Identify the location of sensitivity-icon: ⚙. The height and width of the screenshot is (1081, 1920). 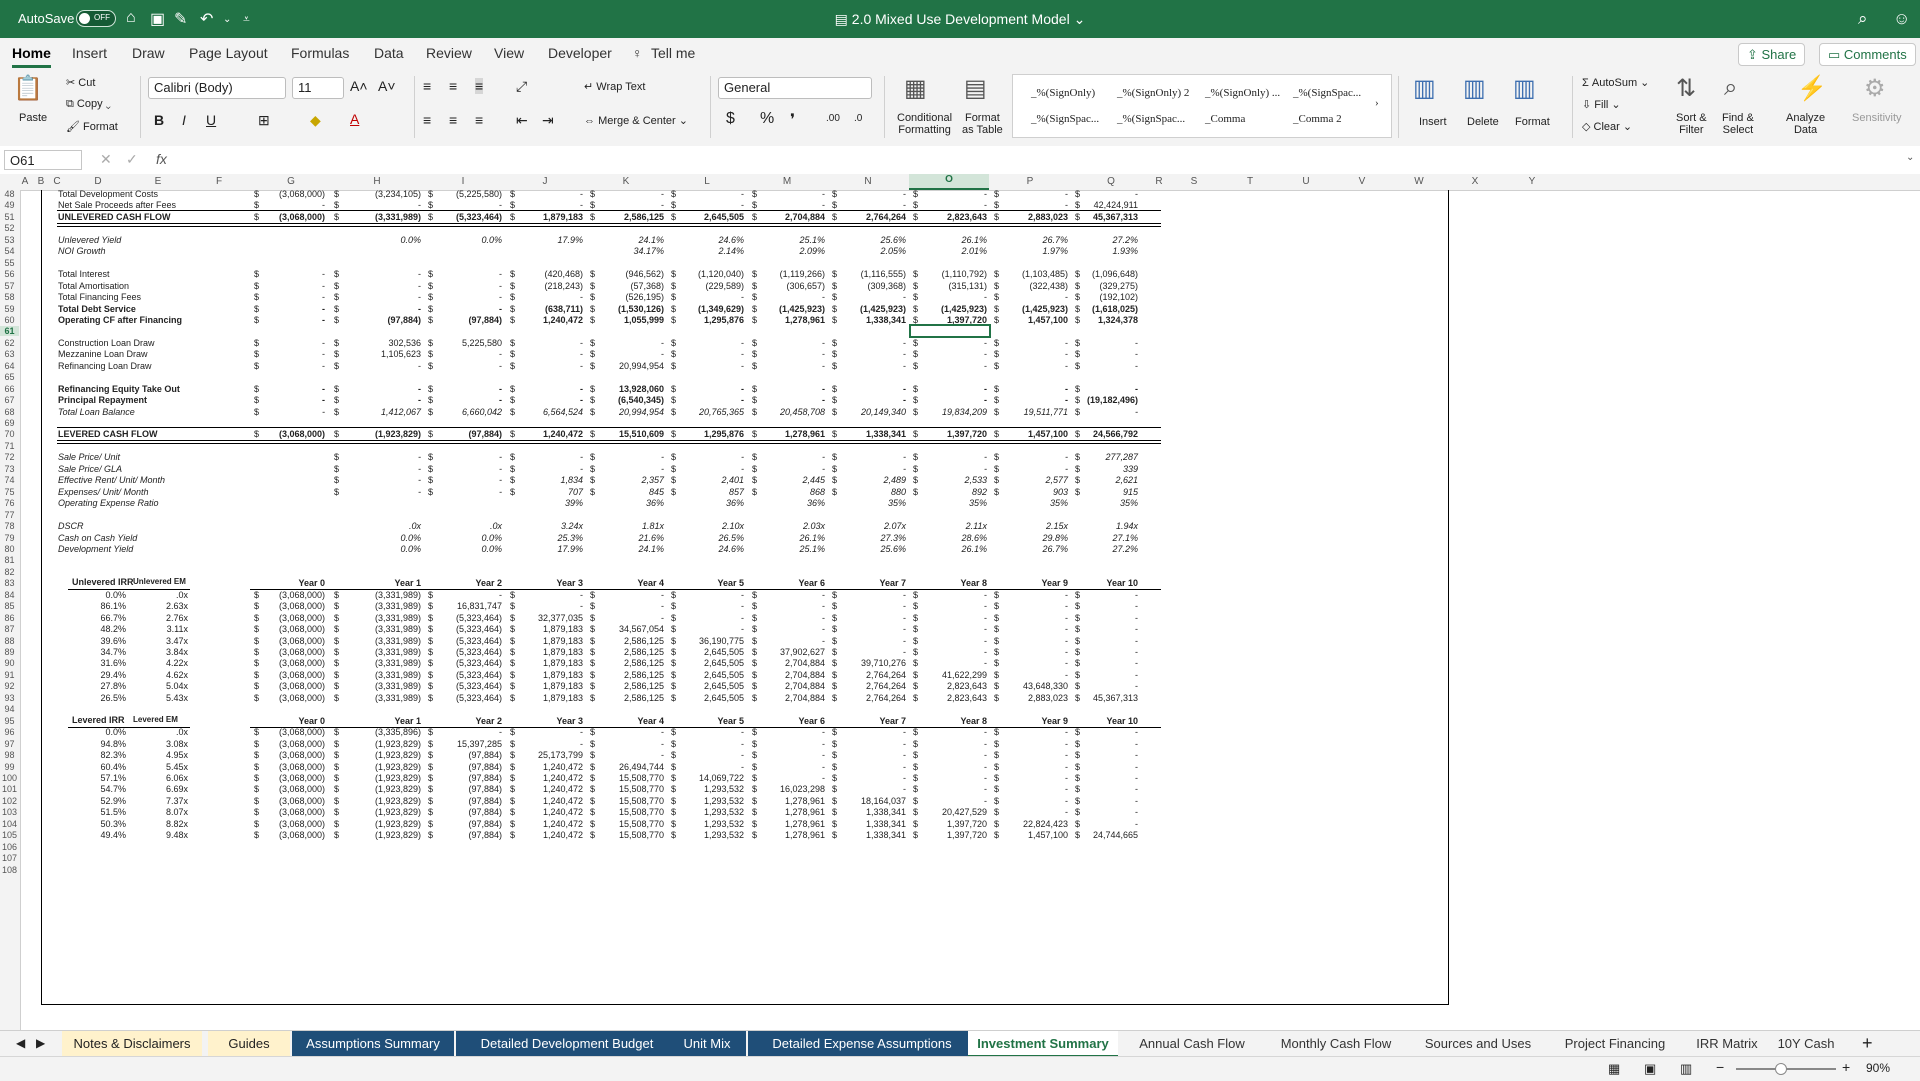
(1875, 88).